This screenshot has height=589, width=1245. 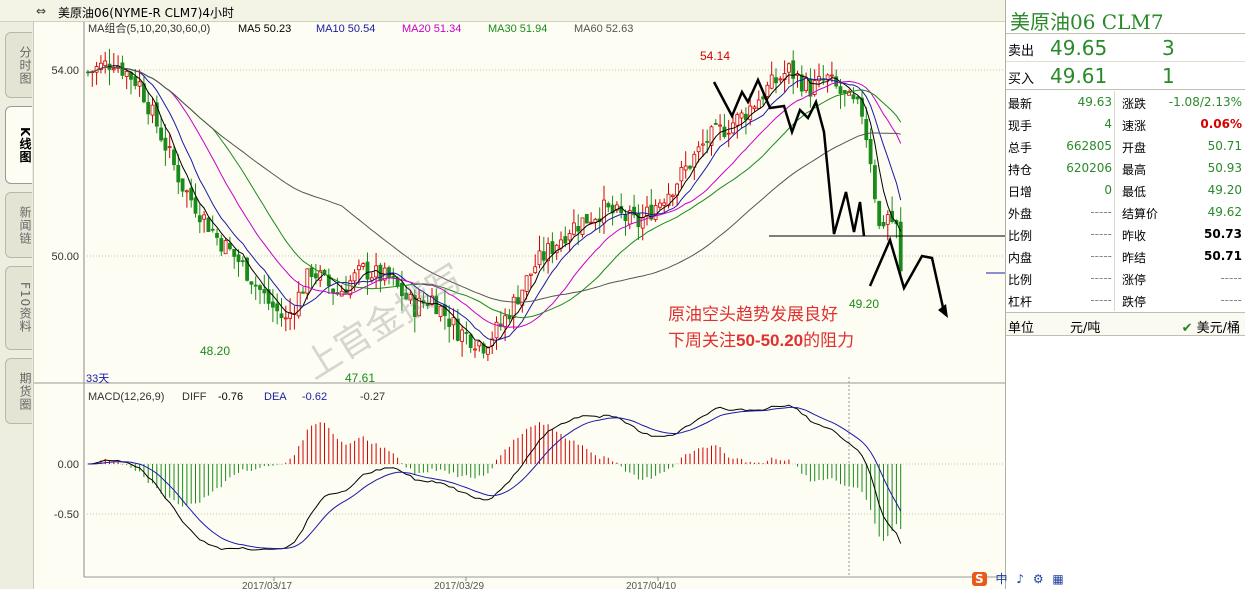 What do you see at coordinates (1021, 79) in the screenshot?
I see `buy-label: 买入` at bounding box center [1021, 79].